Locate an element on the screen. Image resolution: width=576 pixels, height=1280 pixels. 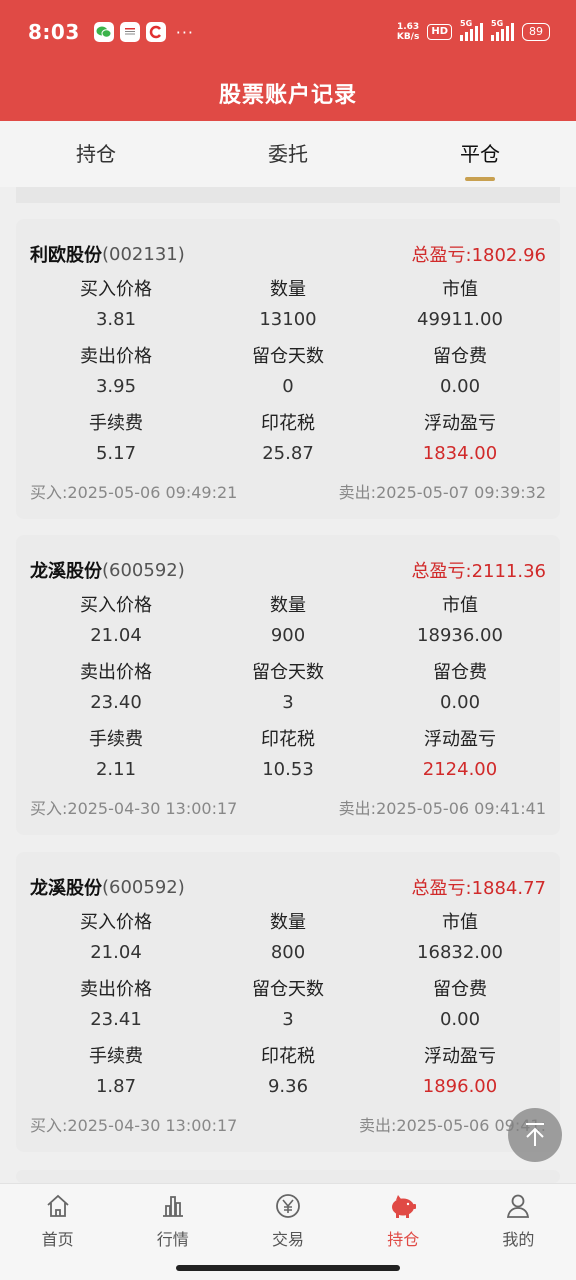
signal-1-icon: 5G is located at coordinates (471, 30).